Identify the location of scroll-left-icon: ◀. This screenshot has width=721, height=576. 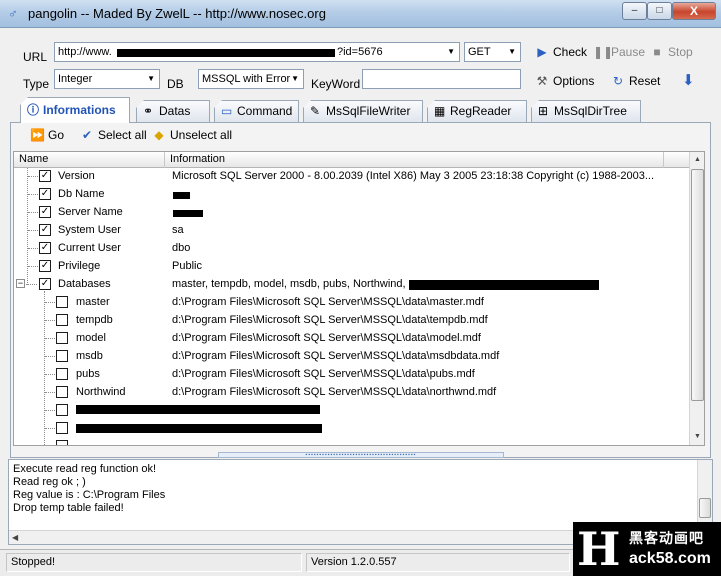
(15, 537).